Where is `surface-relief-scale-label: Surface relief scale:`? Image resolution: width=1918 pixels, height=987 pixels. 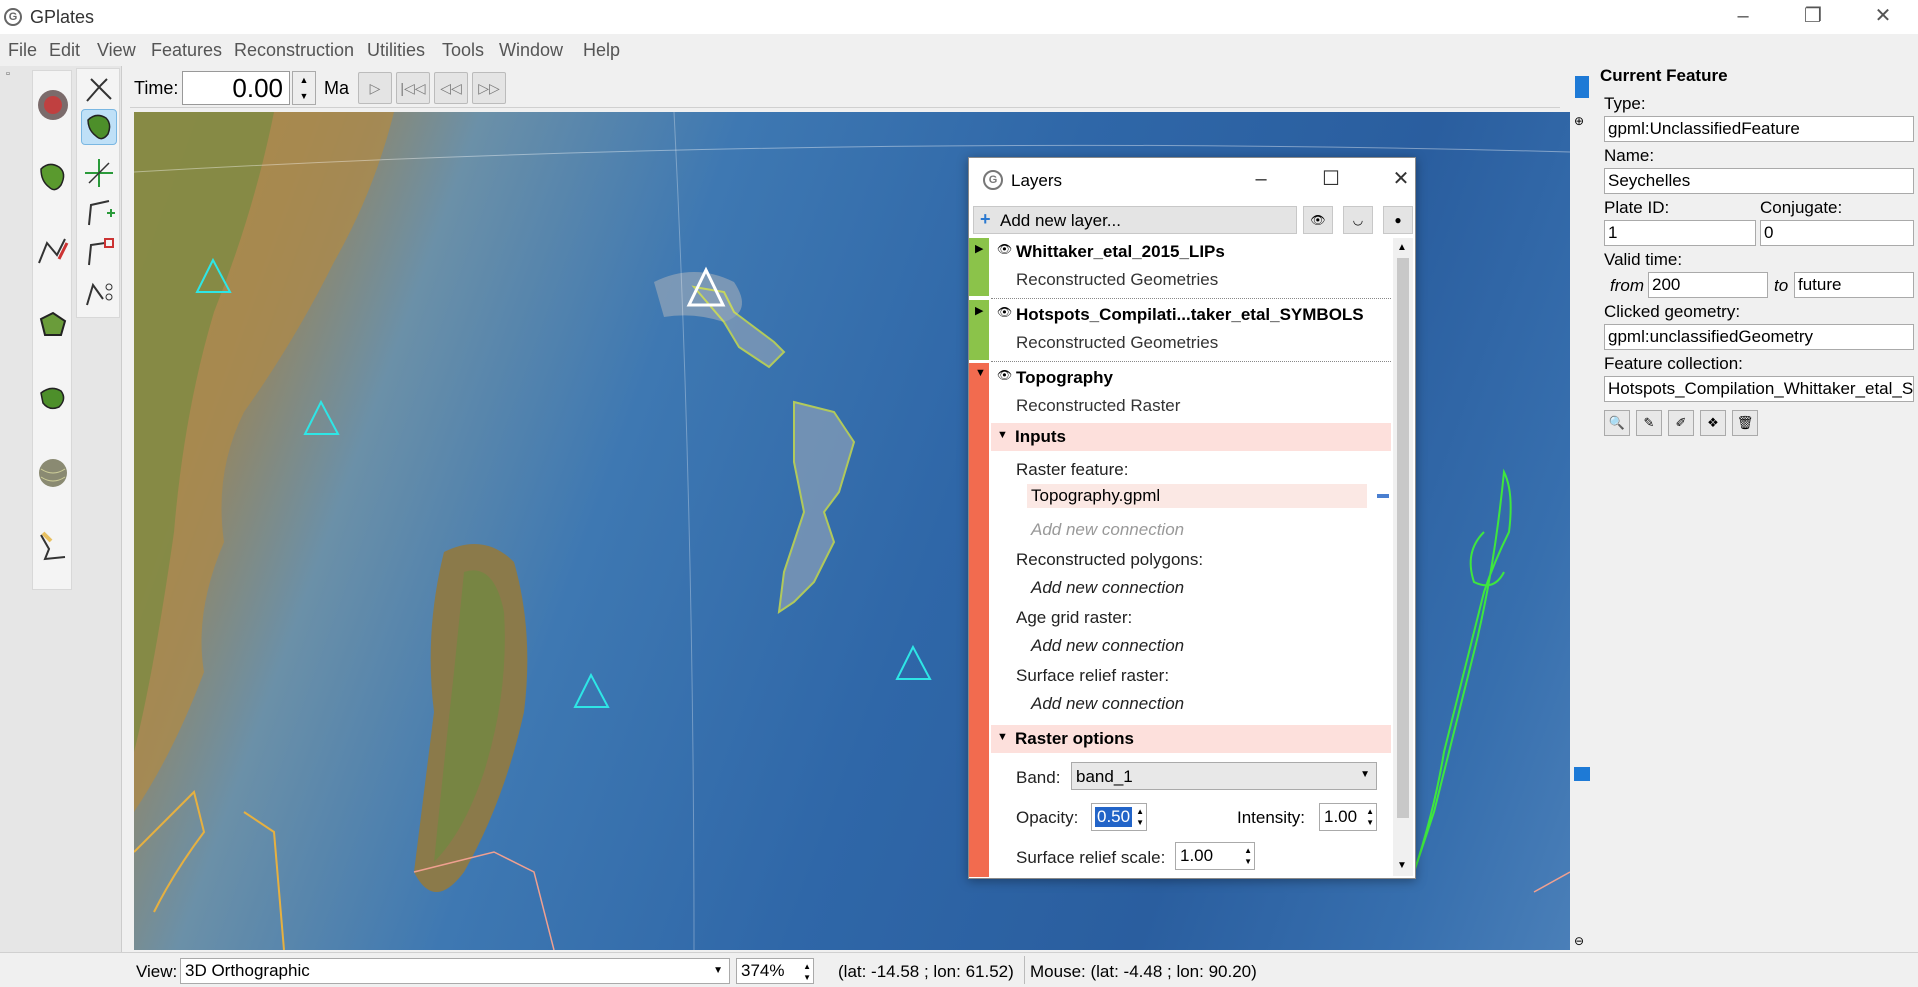 surface-relief-scale-label: Surface relief scale: is located at coordinates (1091, 857).